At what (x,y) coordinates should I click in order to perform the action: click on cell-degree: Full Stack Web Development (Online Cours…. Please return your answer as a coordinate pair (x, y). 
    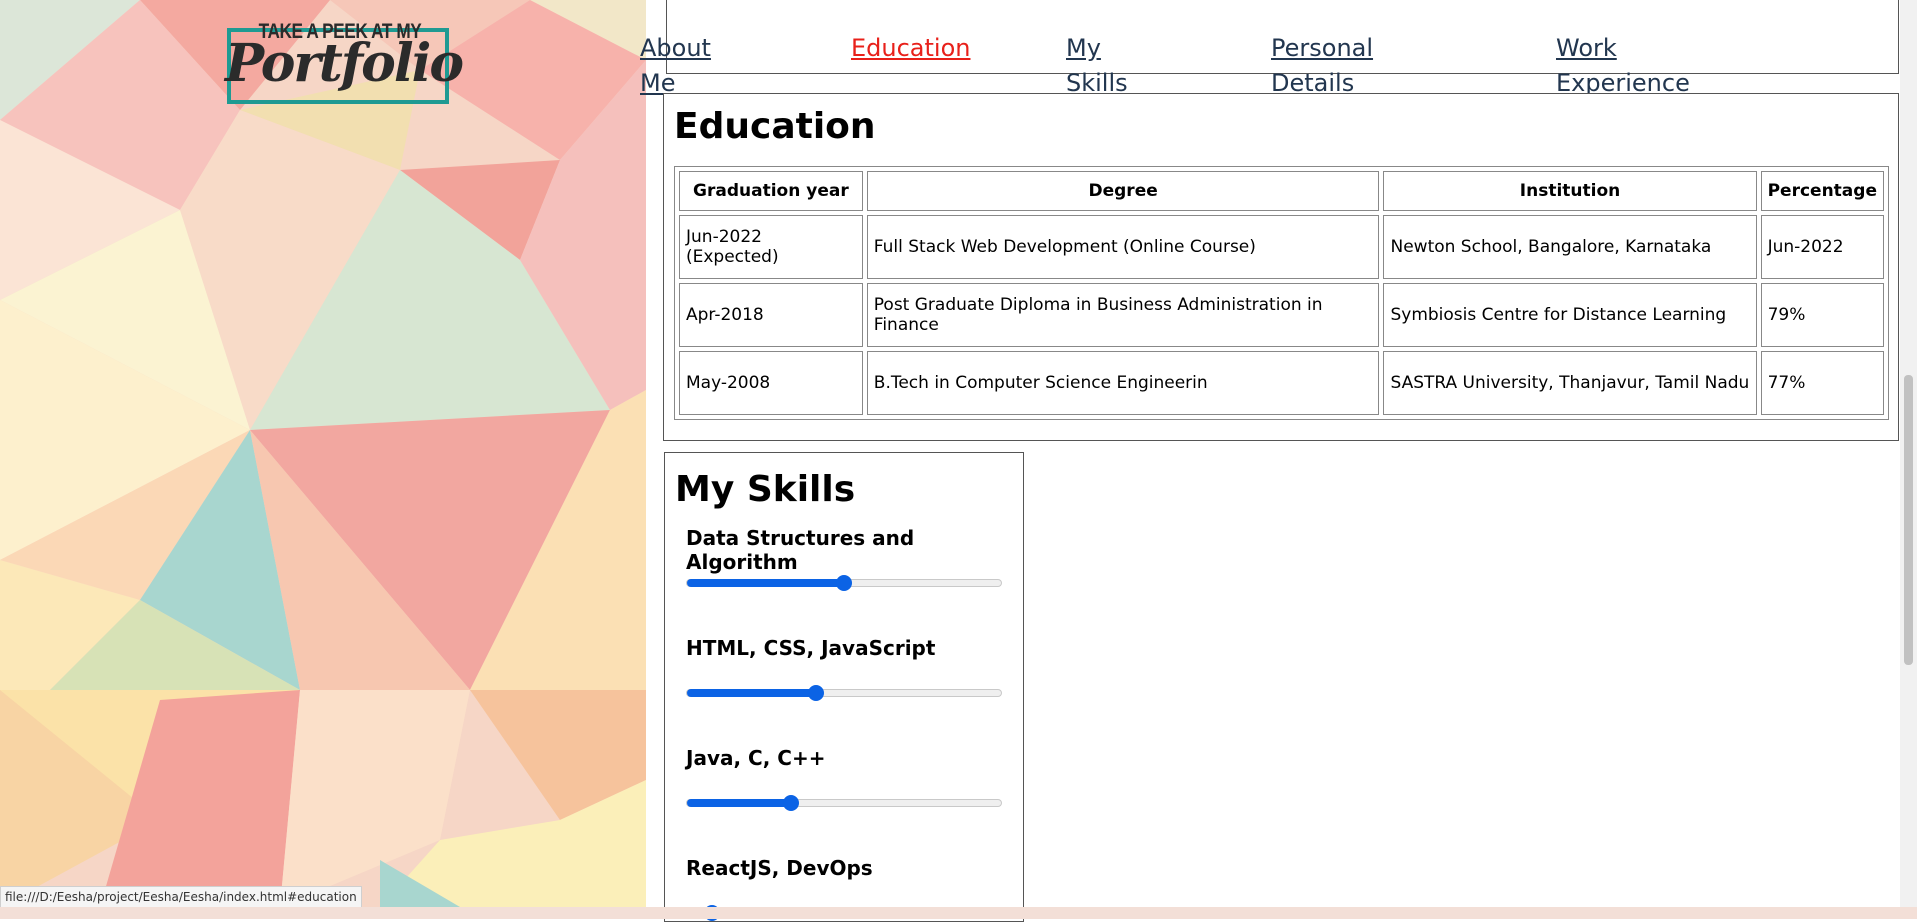
    Looking at the image, I should click on (1123, 247).